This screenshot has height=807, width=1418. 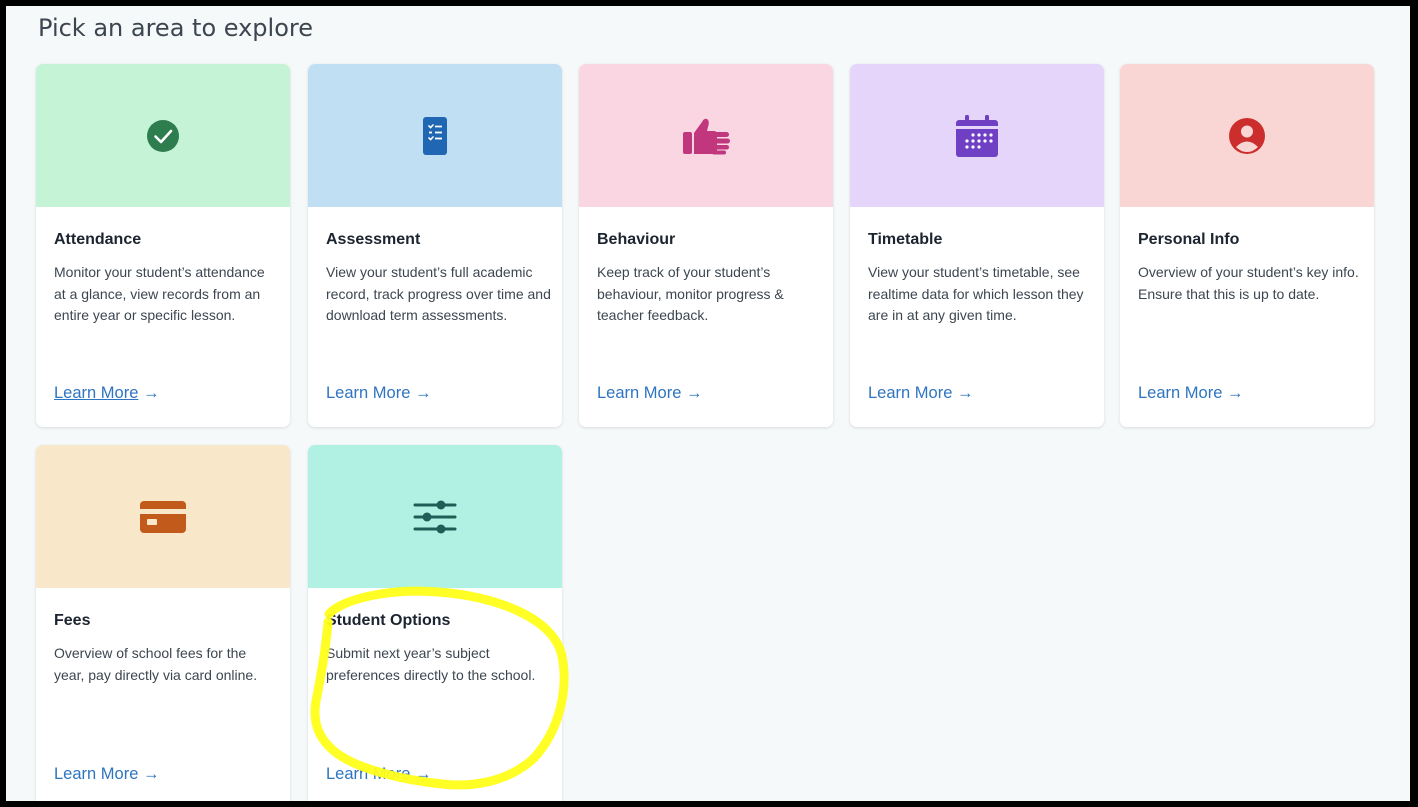 I want to click on learn-more-link-fees: Learn More →, so click(x=106, y=774).